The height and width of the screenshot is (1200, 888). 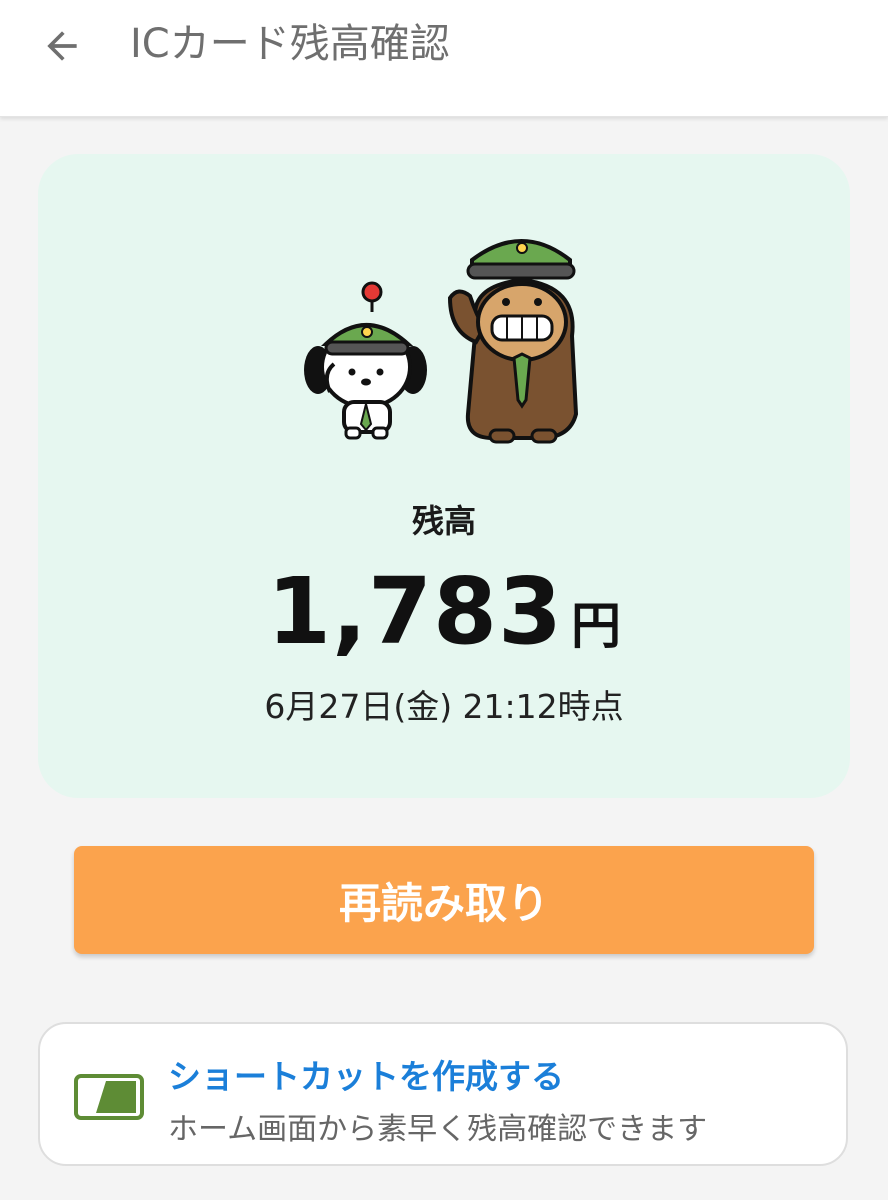 I want to click on balance-timestamp: 6月27日(金) 21:12時点, so click(x=444, y=706).